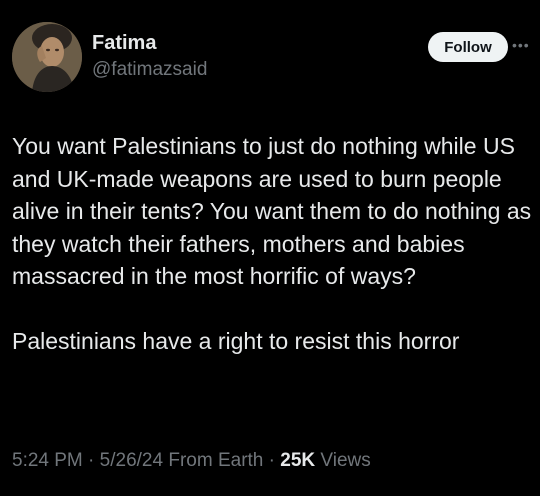 The height and width of the screenshot is (496, 540). I want to click on avatar, so click(47, 57).